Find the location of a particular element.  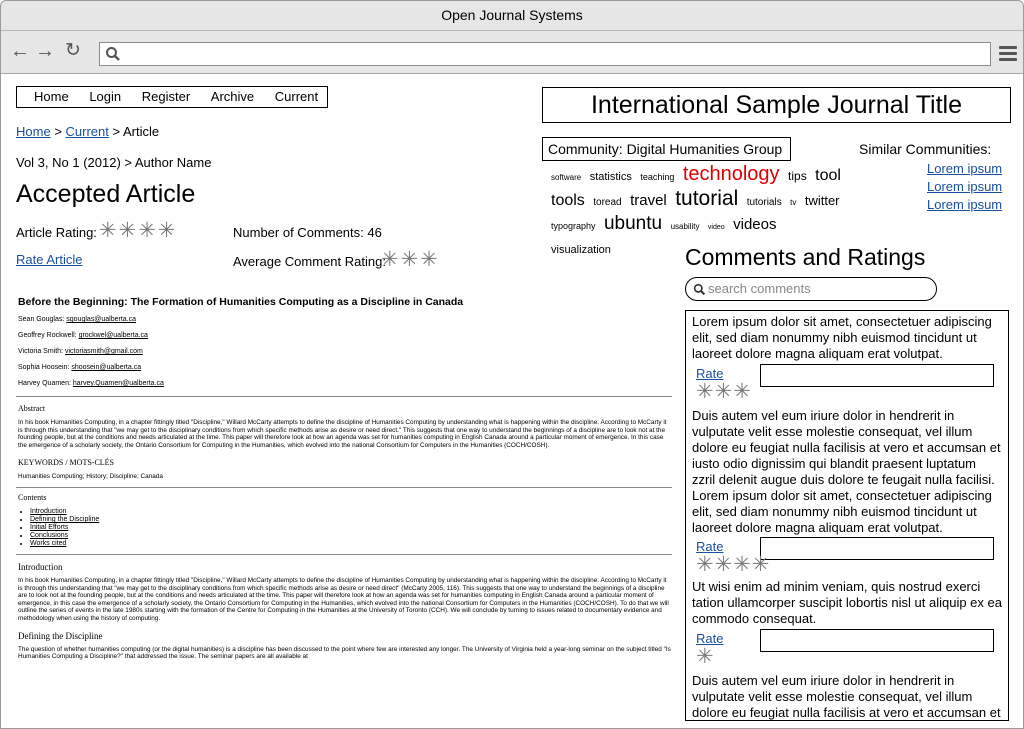

author-line: Victoria Smith: victoriasmith@gmail.com is located at coordinates (345, 352).